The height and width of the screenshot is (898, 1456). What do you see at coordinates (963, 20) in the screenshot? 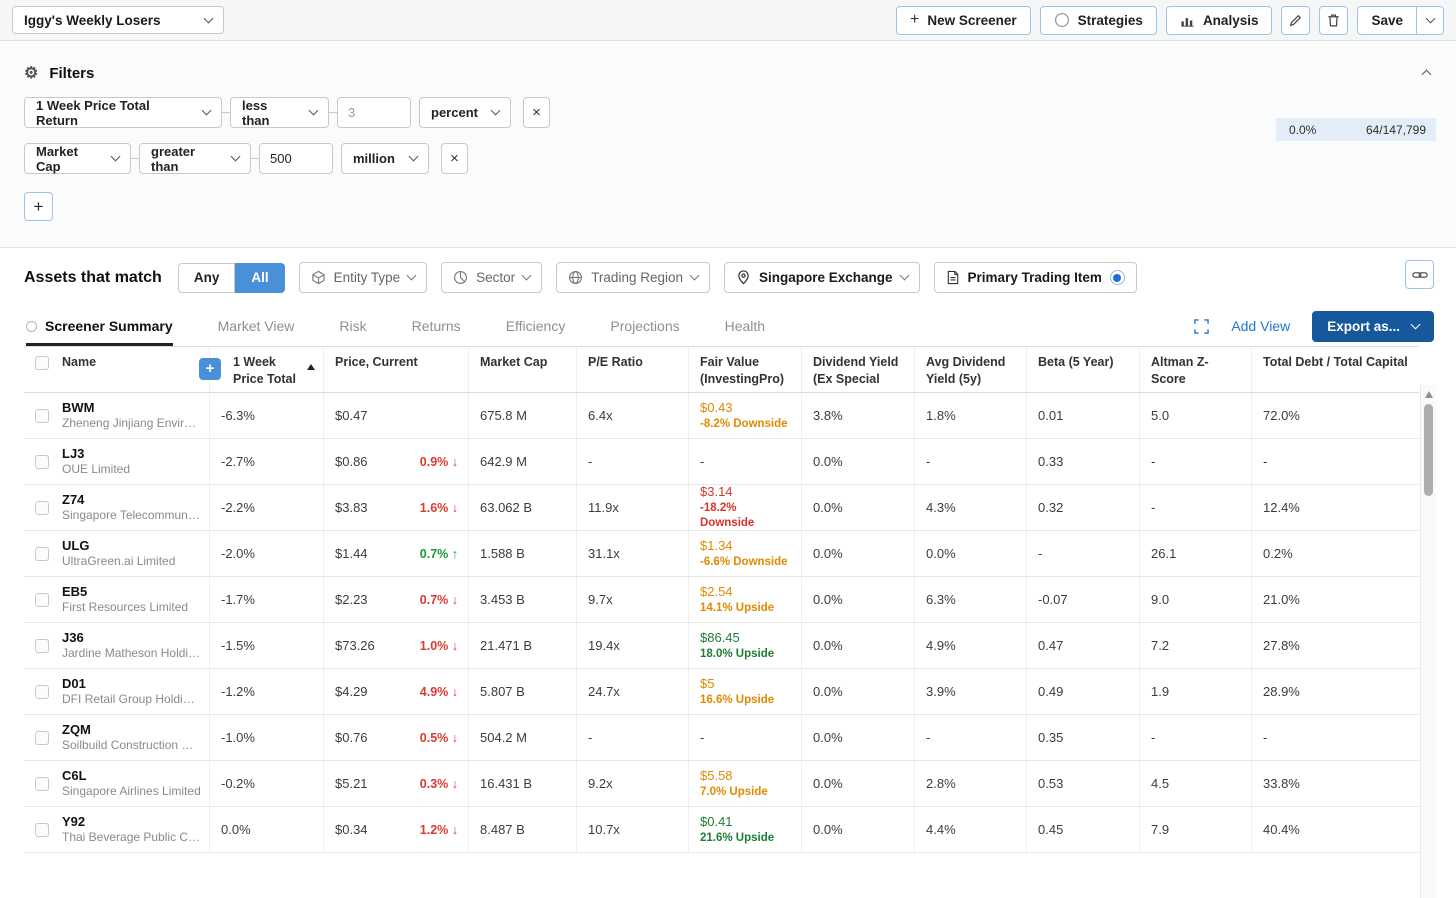
I see `new-screener-button: + New Screener` at bounding box center [963, 20].